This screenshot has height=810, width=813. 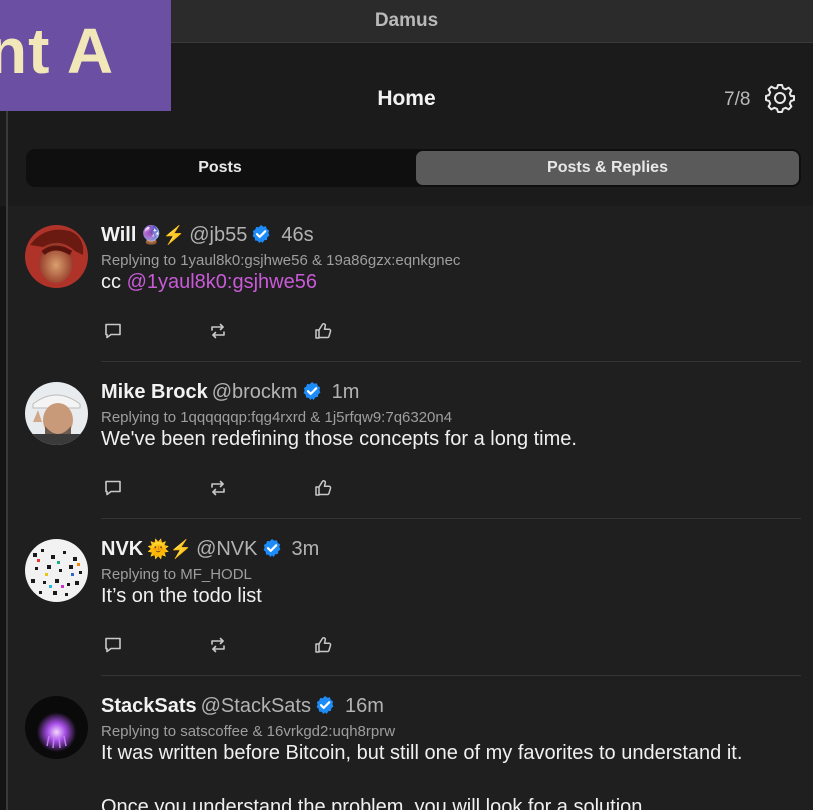 I want to click on feed-filter-segmented-control: Posts Posts & Replies, so click(x=413, y=168).